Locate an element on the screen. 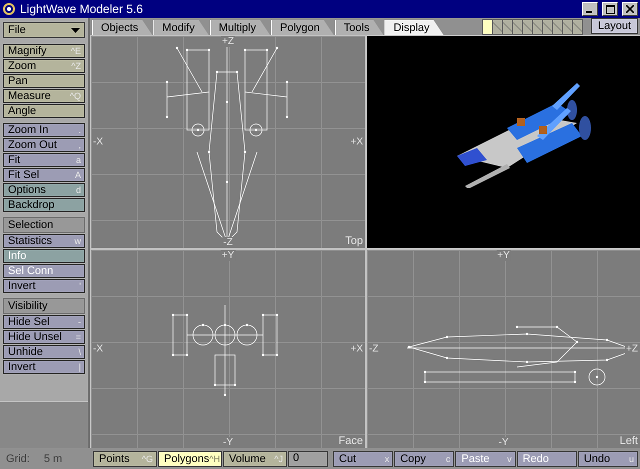 The width and height of the screenshot is (640, 469). action-button: Undo u is located at coordinates (608, 458).